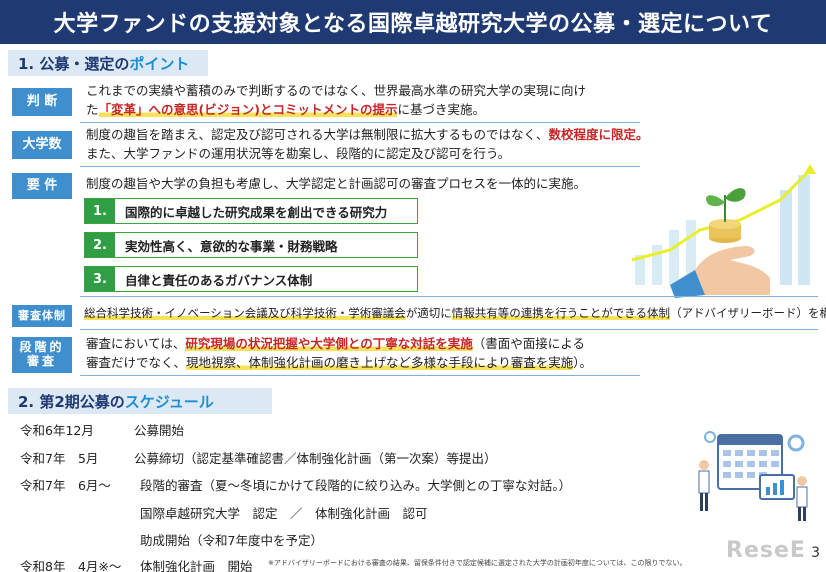  What do you see at coordinates (245, 313) in the screenshot?
I see `review-system-bodies: 総合科学技術・イノベーション会議及び科学技術・学術審議会` at bounding box center [245, 313].